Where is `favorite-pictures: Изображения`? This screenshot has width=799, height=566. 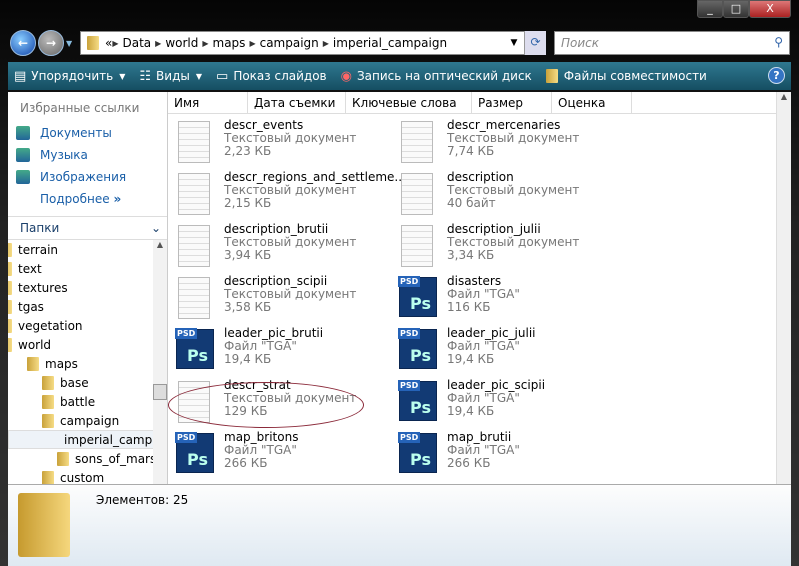
favorite-pictures: Изображения is located at coordinates (87, 177).